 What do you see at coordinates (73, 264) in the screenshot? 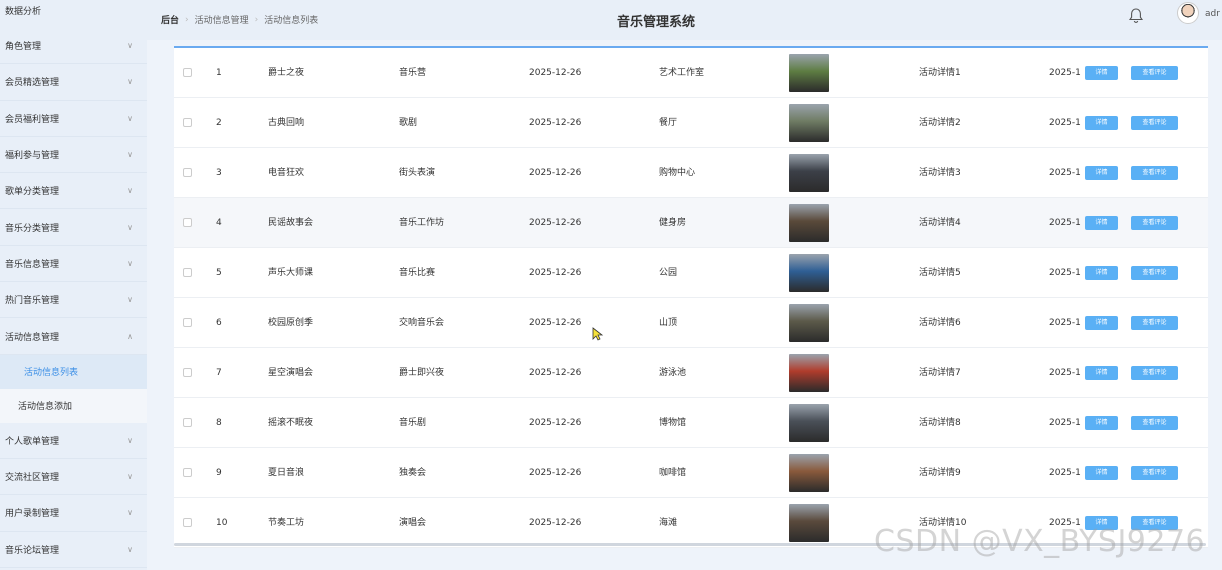
I see `sidebar-item: 音乐信息管理 ∨` at bounding box center [73, 264].